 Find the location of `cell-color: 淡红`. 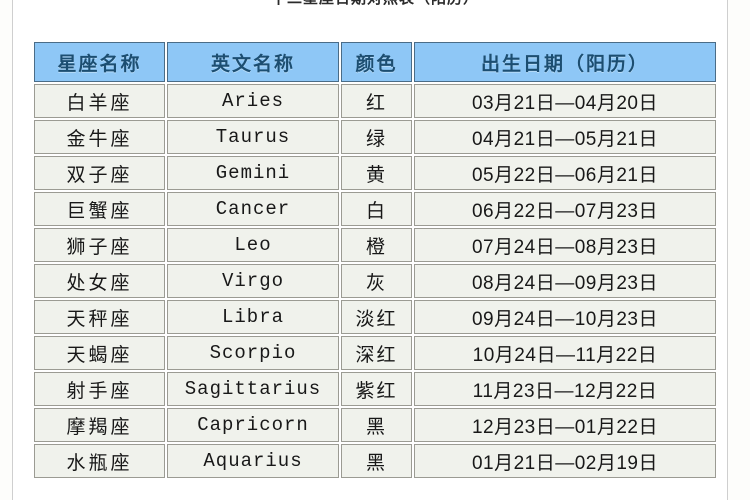

cell-color: 淡红 is located at coordinates (376, 317).